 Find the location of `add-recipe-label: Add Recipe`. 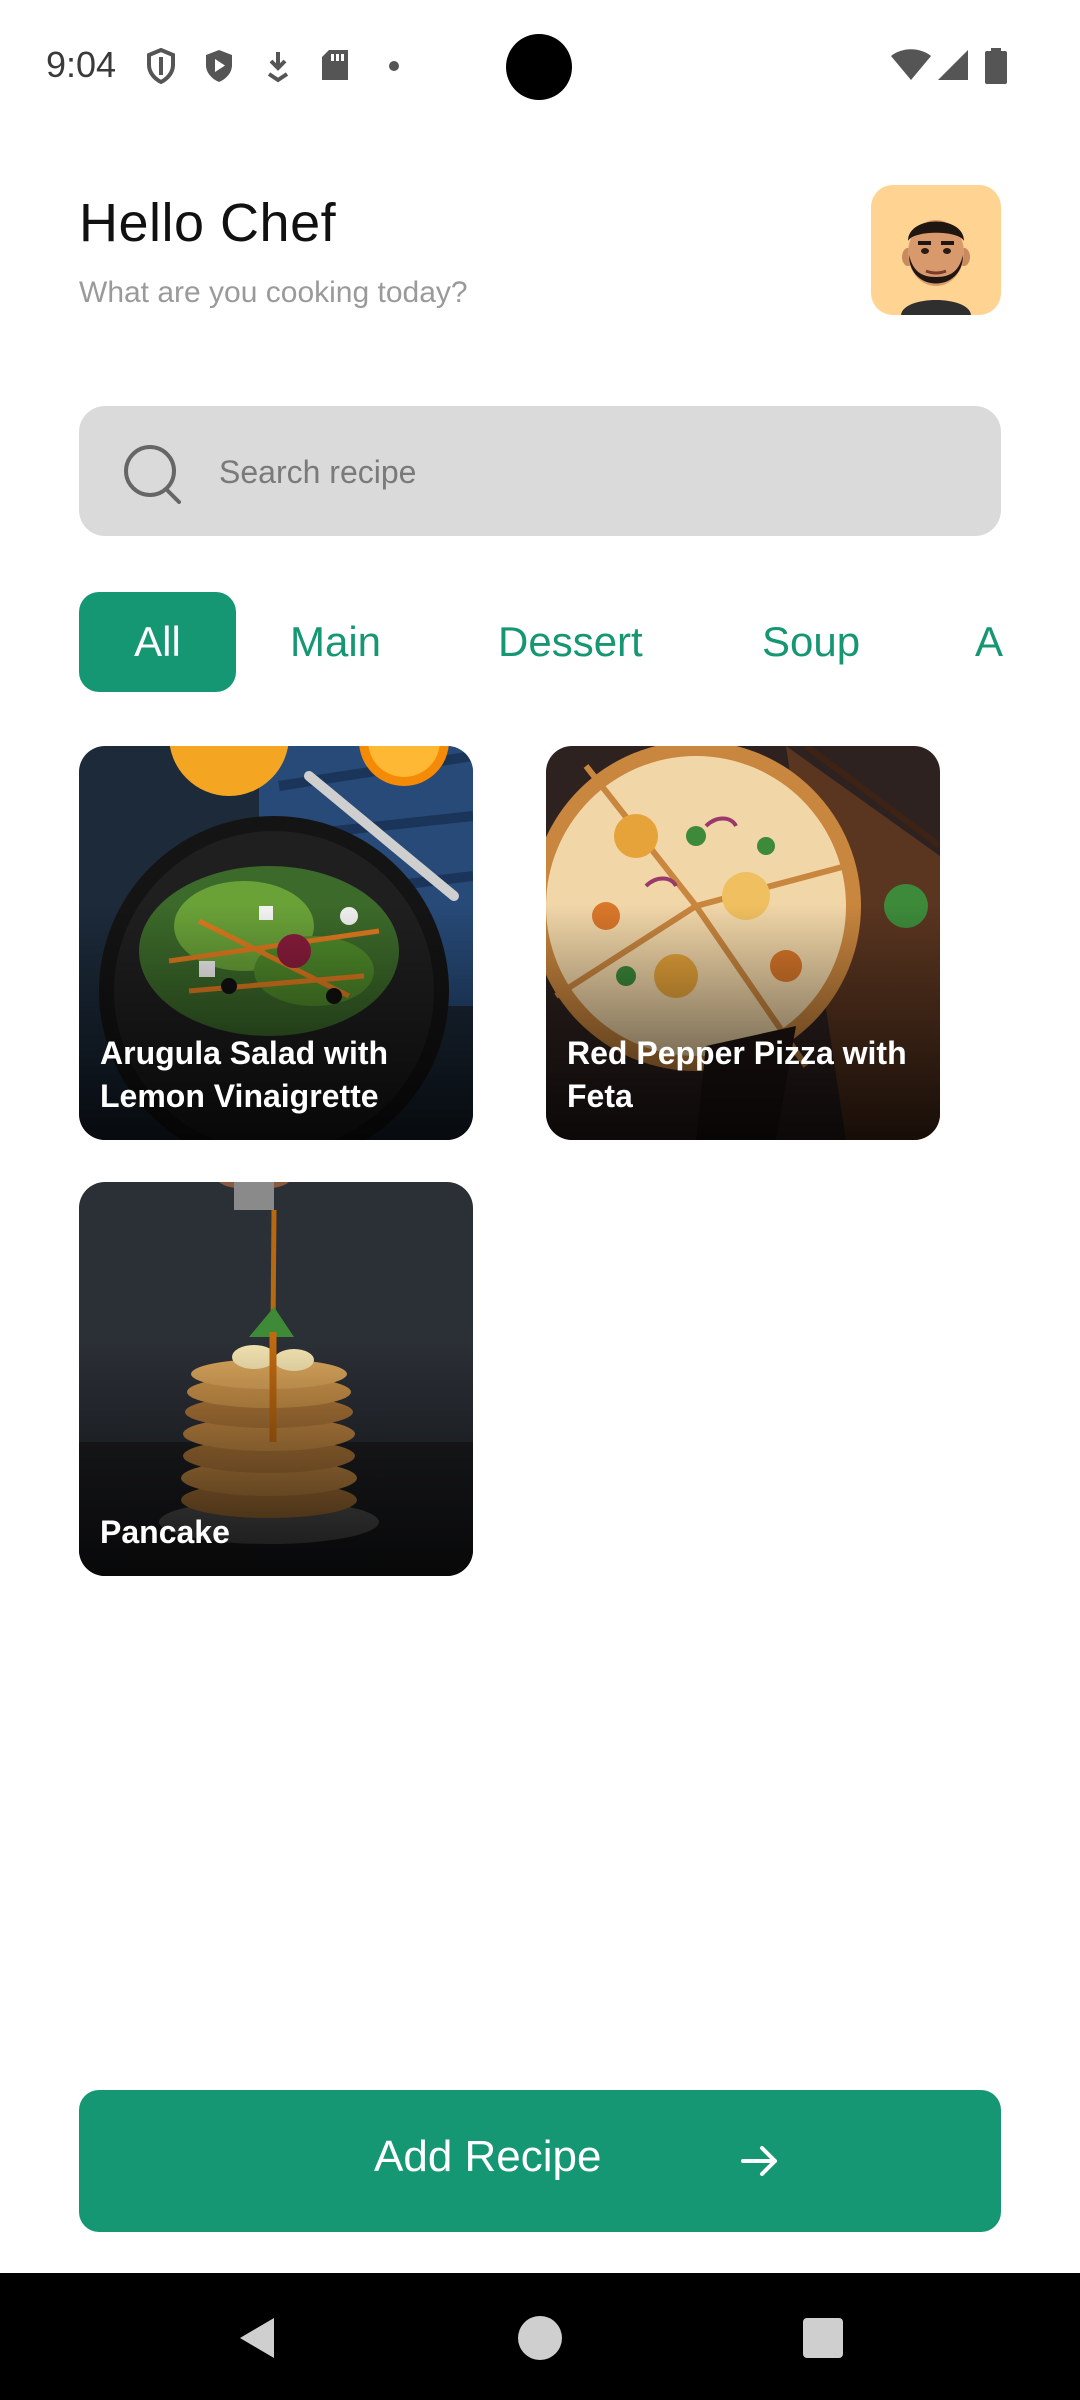

add-recipe-label: Add Recipe is located at coordinates (488, 2156).